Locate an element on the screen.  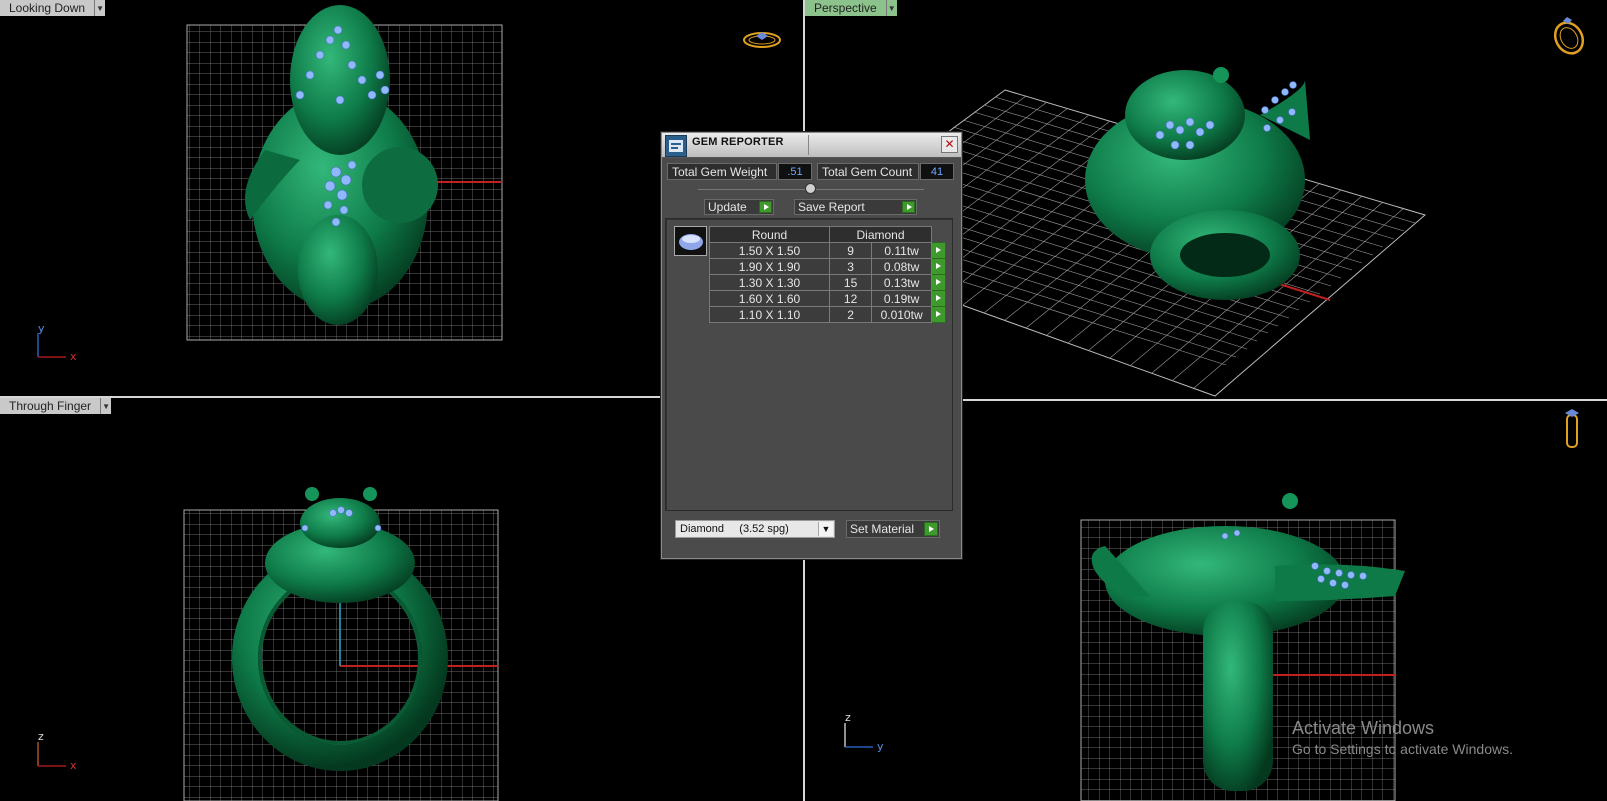
axis-indicator-yz is located at coordinates (858, 735).